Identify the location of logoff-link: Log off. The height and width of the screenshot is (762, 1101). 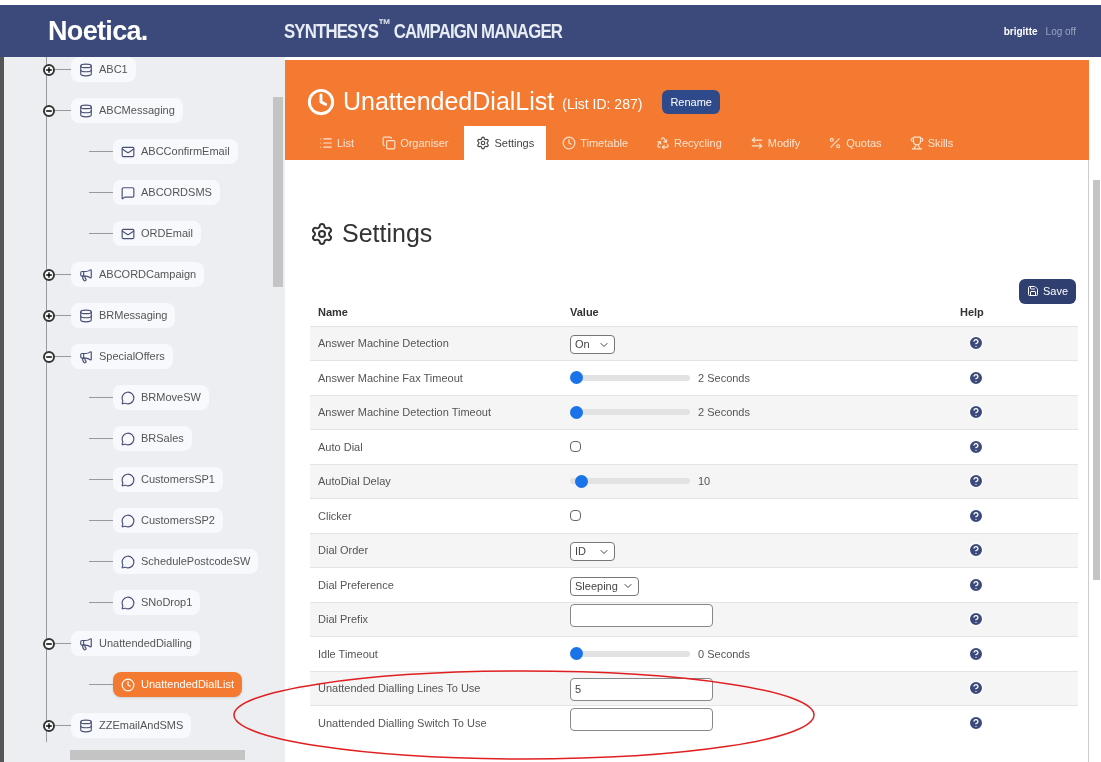
(1060, 31).